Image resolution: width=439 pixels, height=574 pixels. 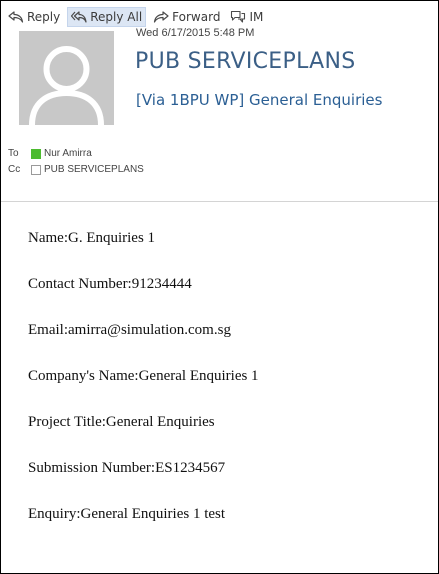 I want to click on body-line-name: Name:G. Enquiries 1, so click(x=92, y=238).